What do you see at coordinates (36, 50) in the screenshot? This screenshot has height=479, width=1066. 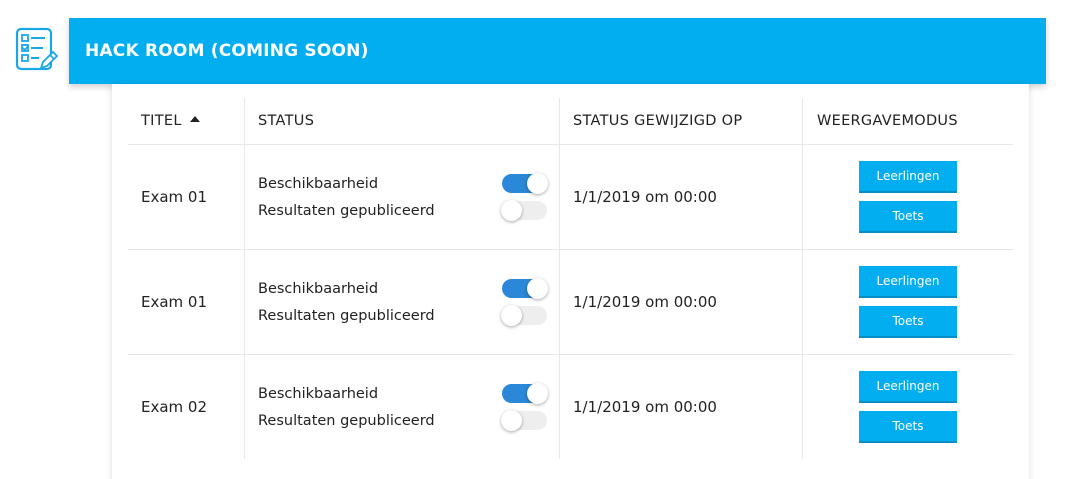 I see `exam-document-icon` at bounding box center [36, 50].